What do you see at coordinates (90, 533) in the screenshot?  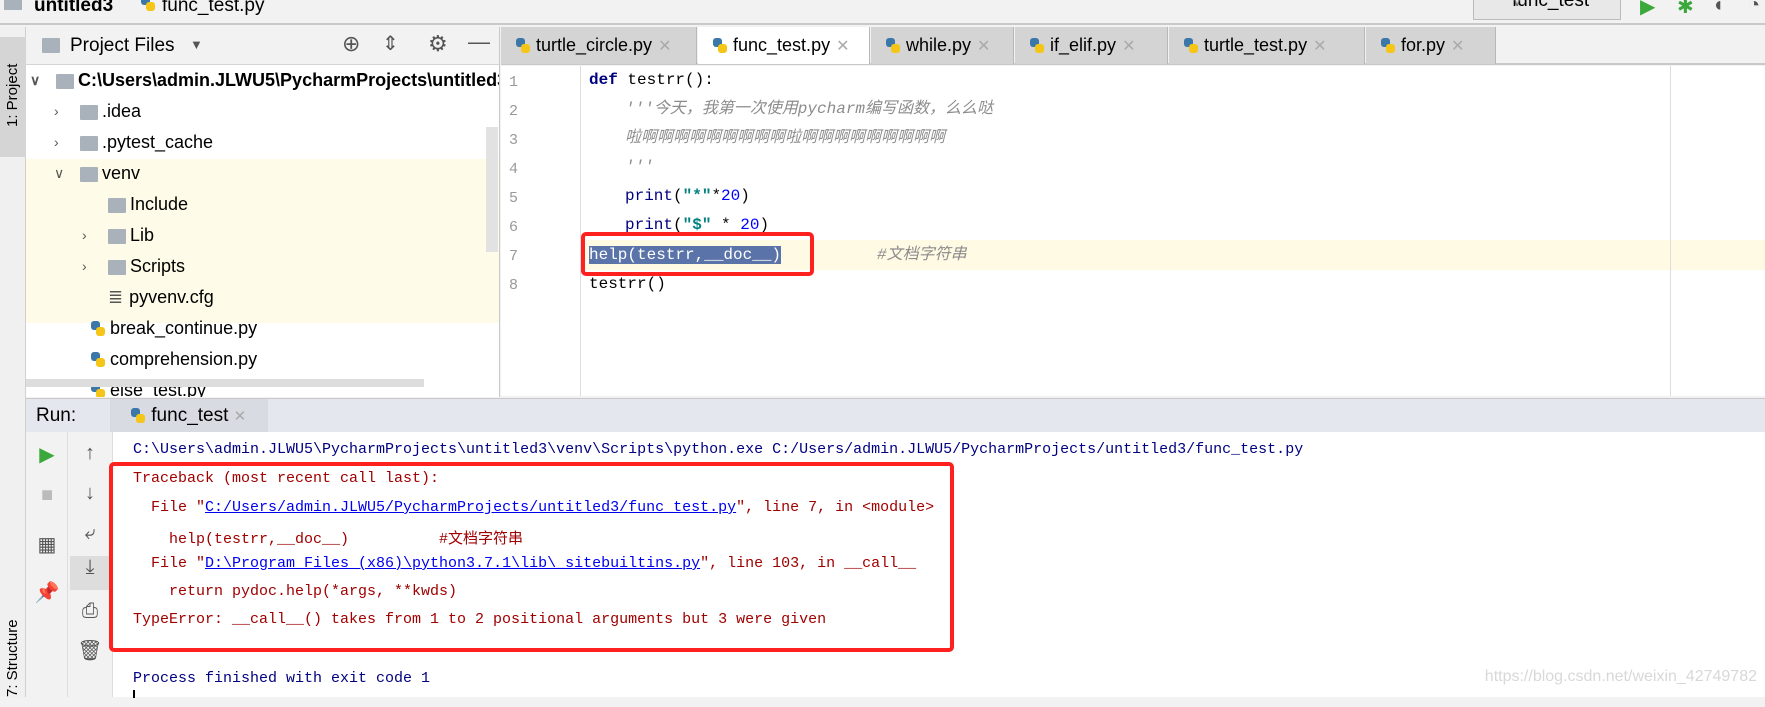 I see `soft-wrap-icon: ⤶` at bounding box center [90, 533].